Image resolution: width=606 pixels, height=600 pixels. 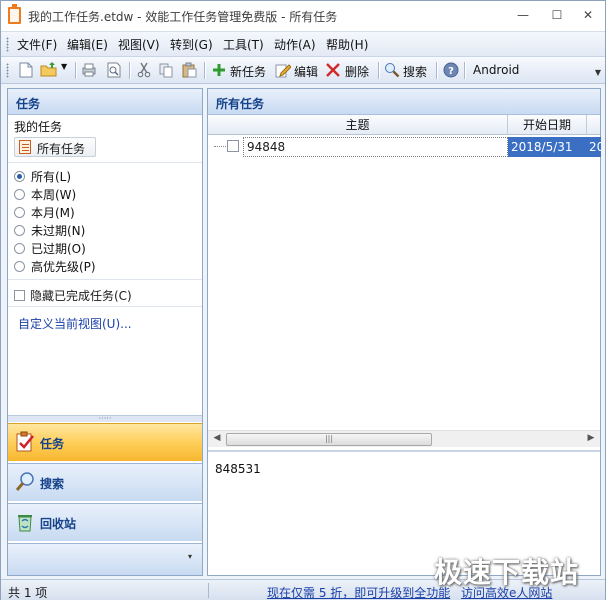 What do you see at coordinates (547, 125) in the screenshot?
I see `column-header-start-date: 开始日期` at bounding box center [547, 125].